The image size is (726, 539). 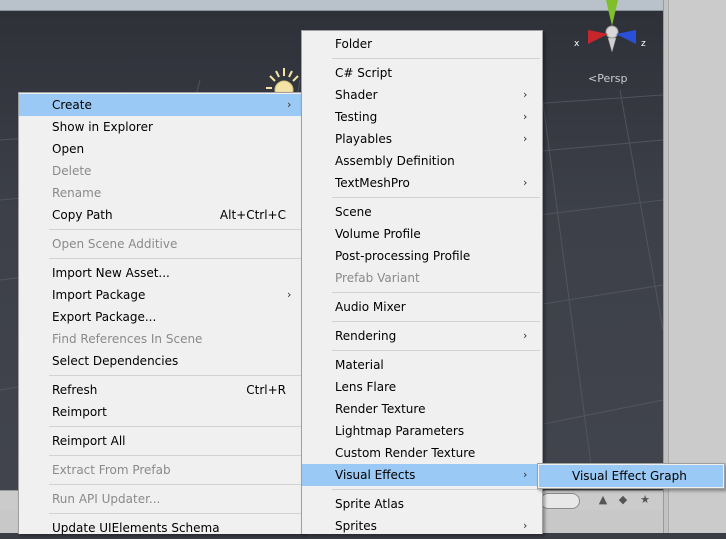 What do you see at coordinates (160, 390) in the screenshot?
I see `menu-item-refresh: Refresh Ctrl+R` at bounding box center [160, 390].